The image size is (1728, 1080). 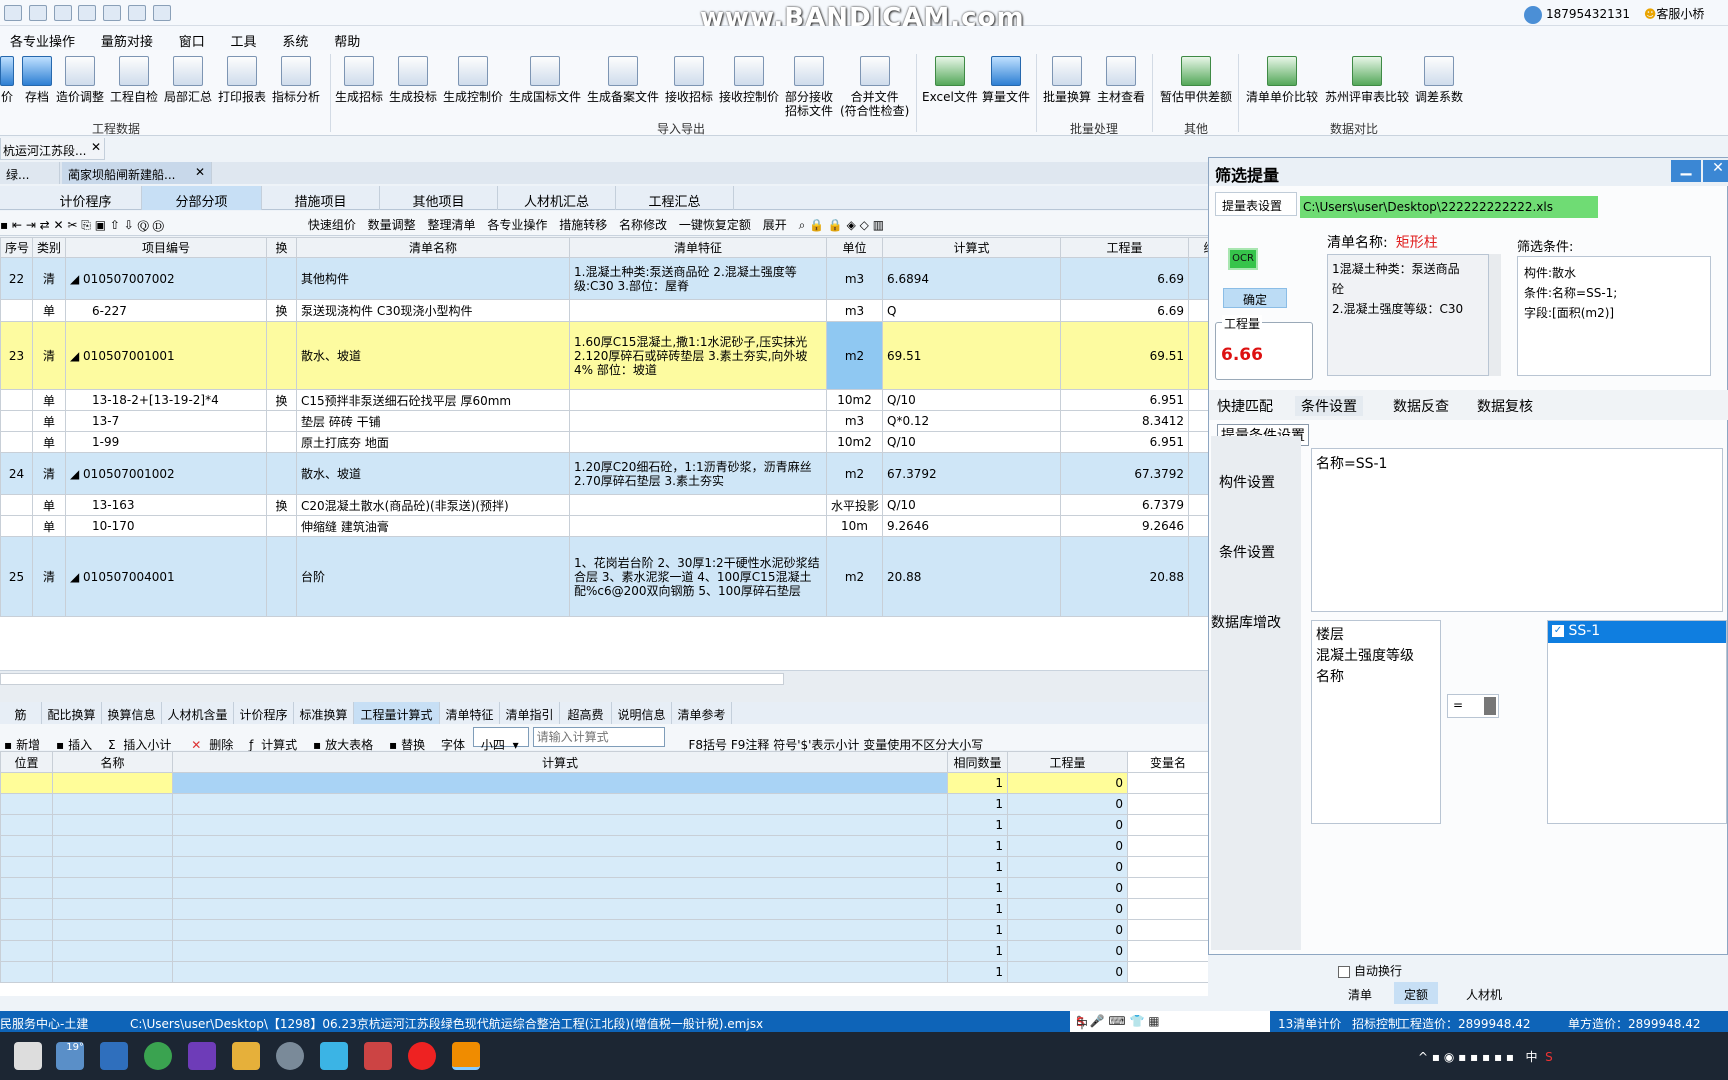 What do you see at coordinates (166, 355) in the screenshot?
I see `cell-code: ◢ 010507001001` at bounding box center [166, 355].